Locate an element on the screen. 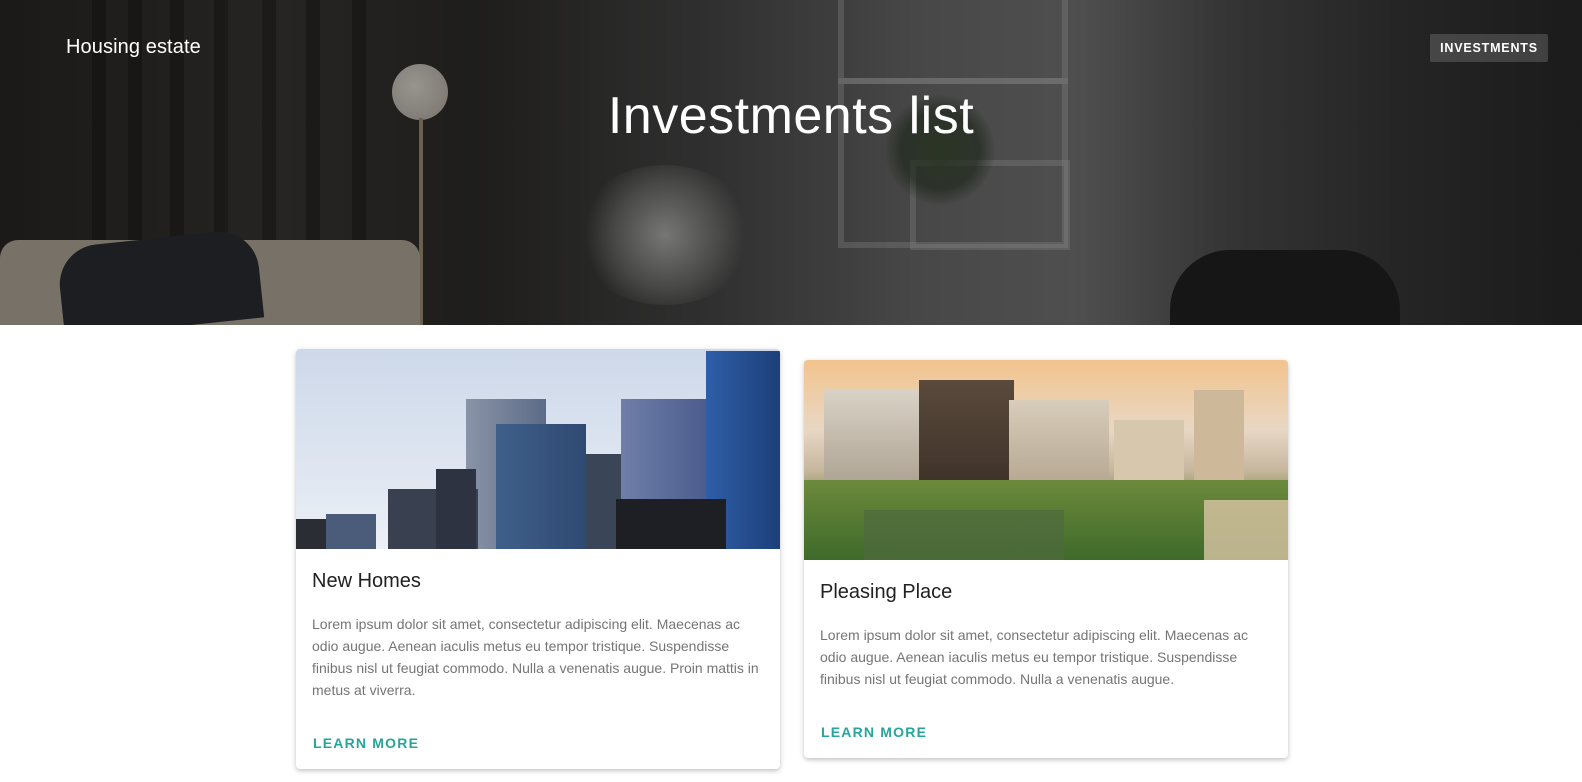  card-image-city-towers is located at coordinates (538, 449).